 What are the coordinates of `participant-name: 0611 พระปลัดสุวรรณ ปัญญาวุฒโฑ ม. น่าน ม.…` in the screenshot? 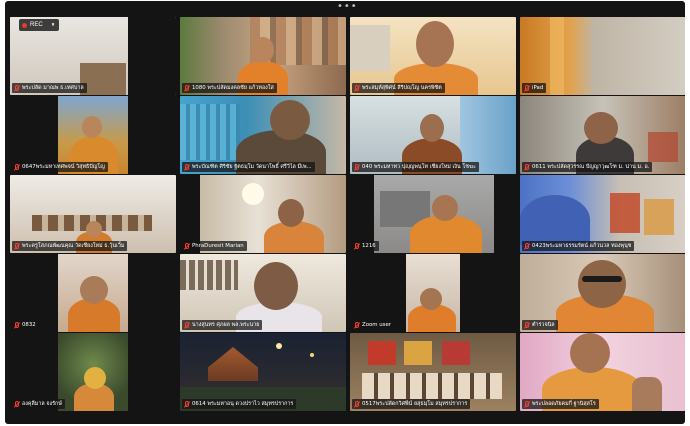 It's located at (591, 167).